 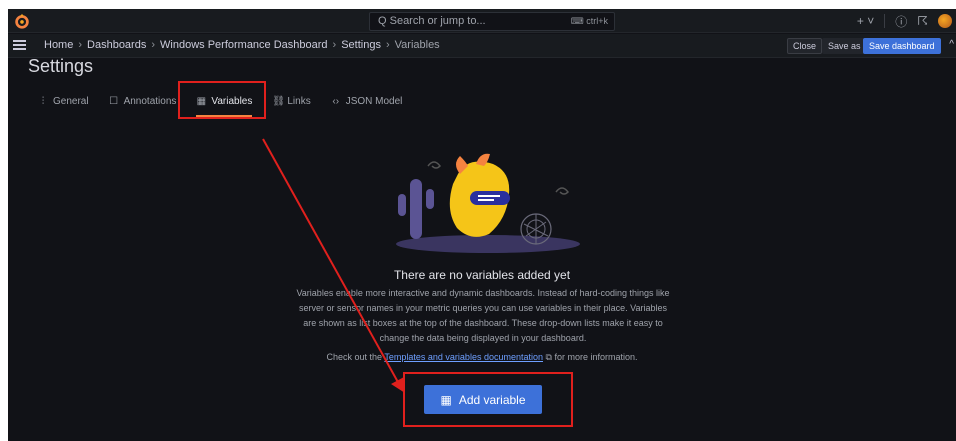 I want to click on link-icon: ⛓, so click(x=279, y=101).